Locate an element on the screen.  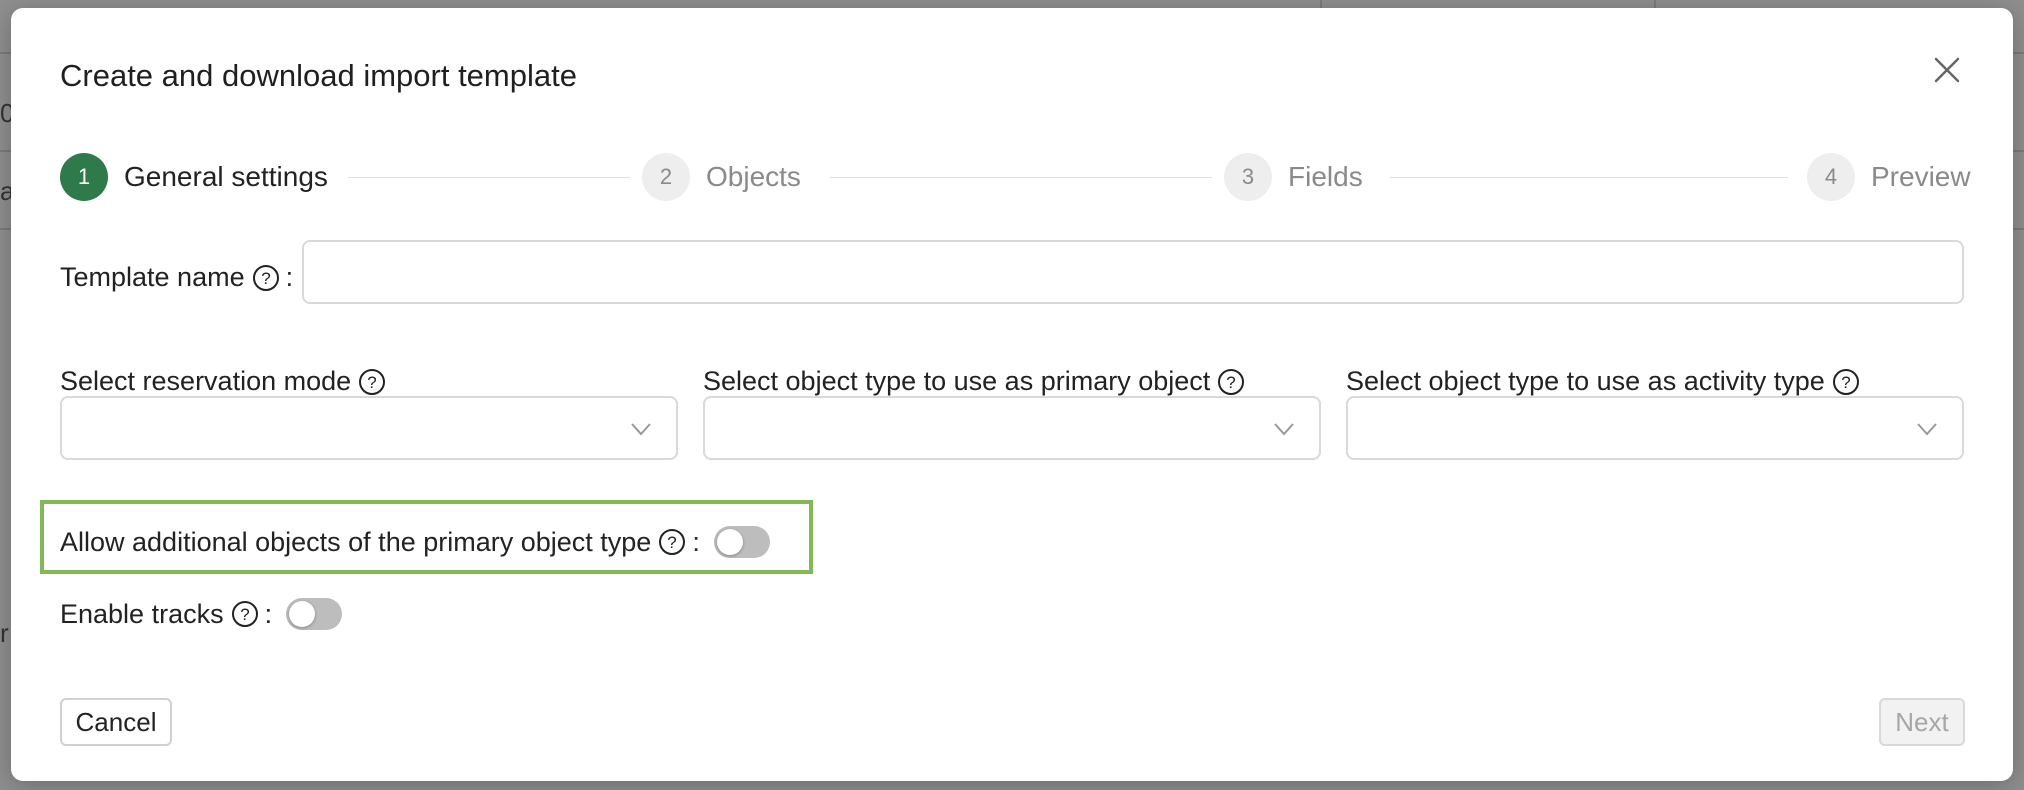
next-button: Next is located at coordinates (1922, 722).